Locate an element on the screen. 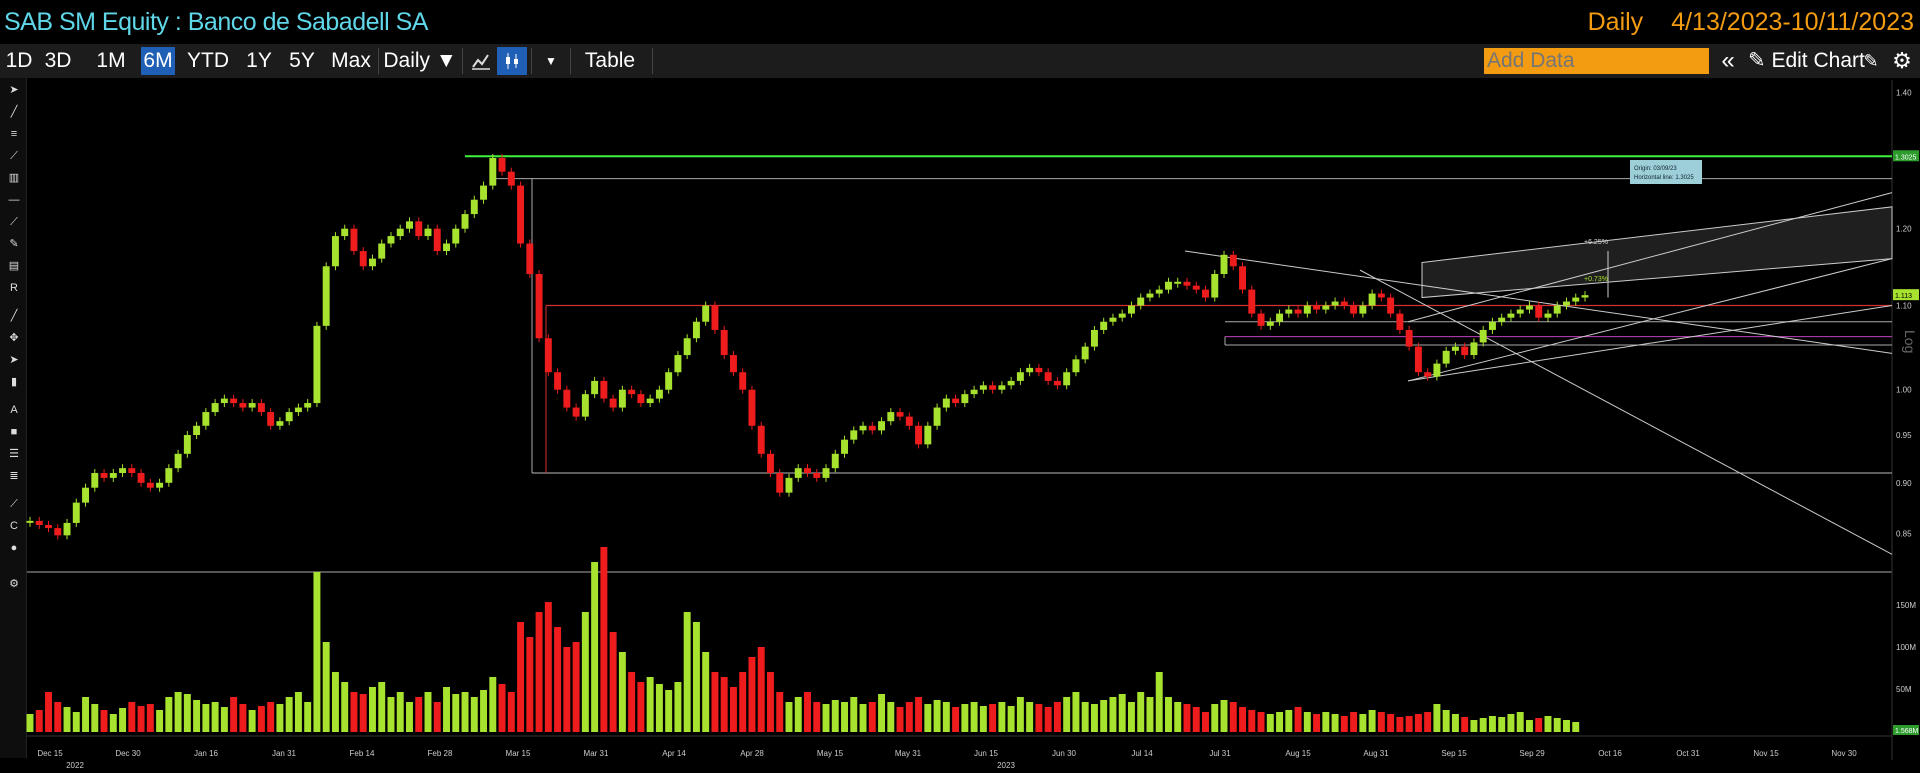  date-tick-label: Dec 30 is located at coordinates (128, 753).